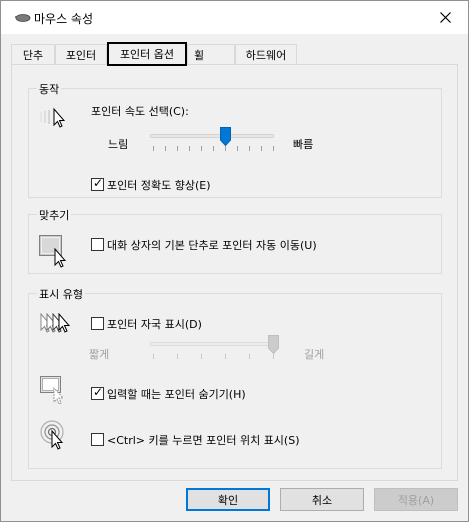  What do you see at coordinates (203, 440) in the screenshot?
I see `ctrl-locate-label: <Ctrl> 키를 누르면 포인터 위치 표시(S)` at bounding box center [203, 440].